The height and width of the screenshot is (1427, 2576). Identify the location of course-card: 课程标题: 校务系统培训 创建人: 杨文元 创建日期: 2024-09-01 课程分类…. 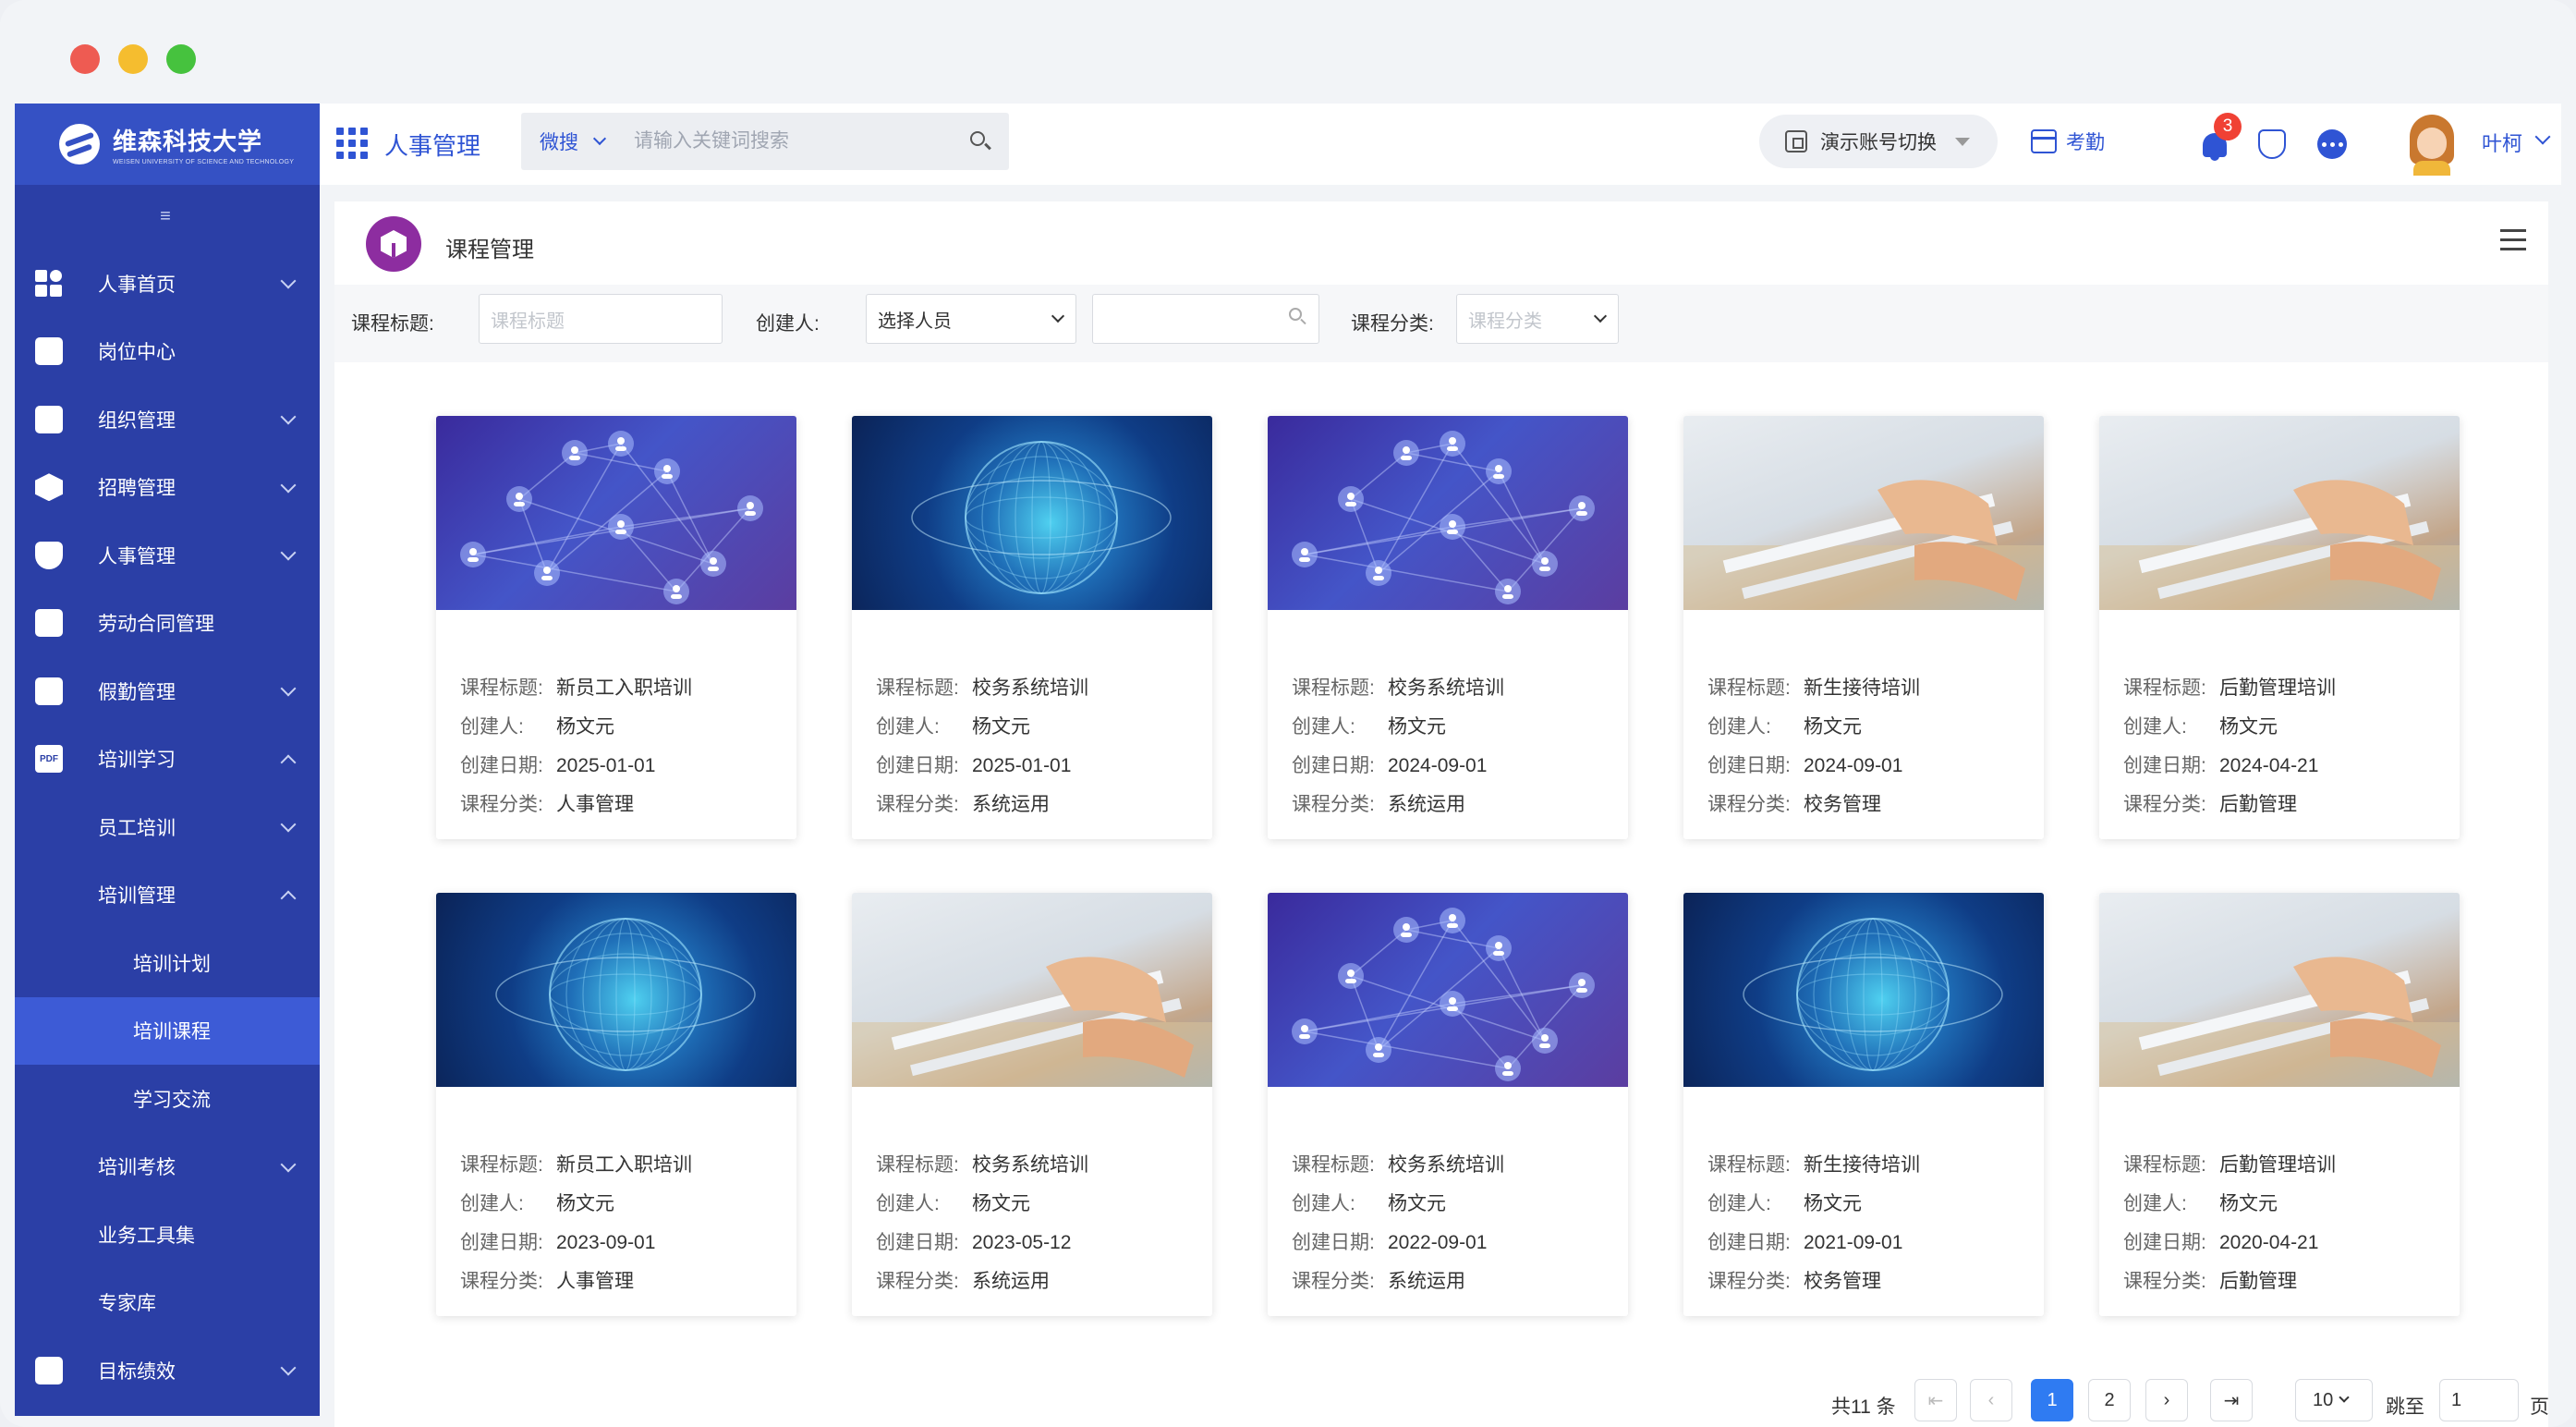
(1448, 627).